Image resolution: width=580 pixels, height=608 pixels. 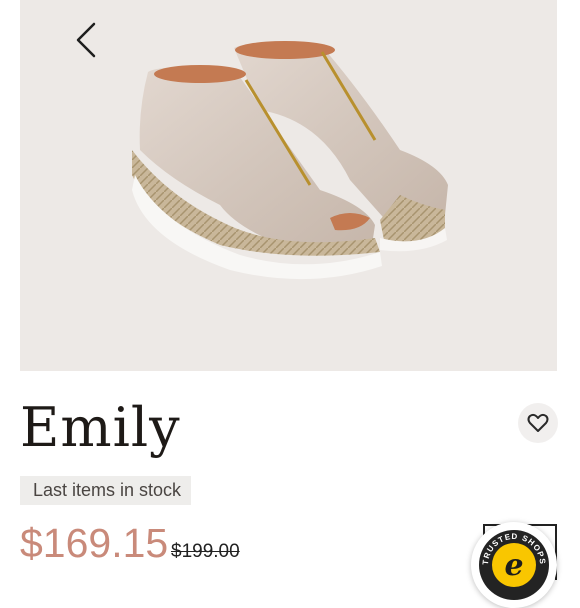 I want to click on badge-mark: e, so click(x=514, y=565).